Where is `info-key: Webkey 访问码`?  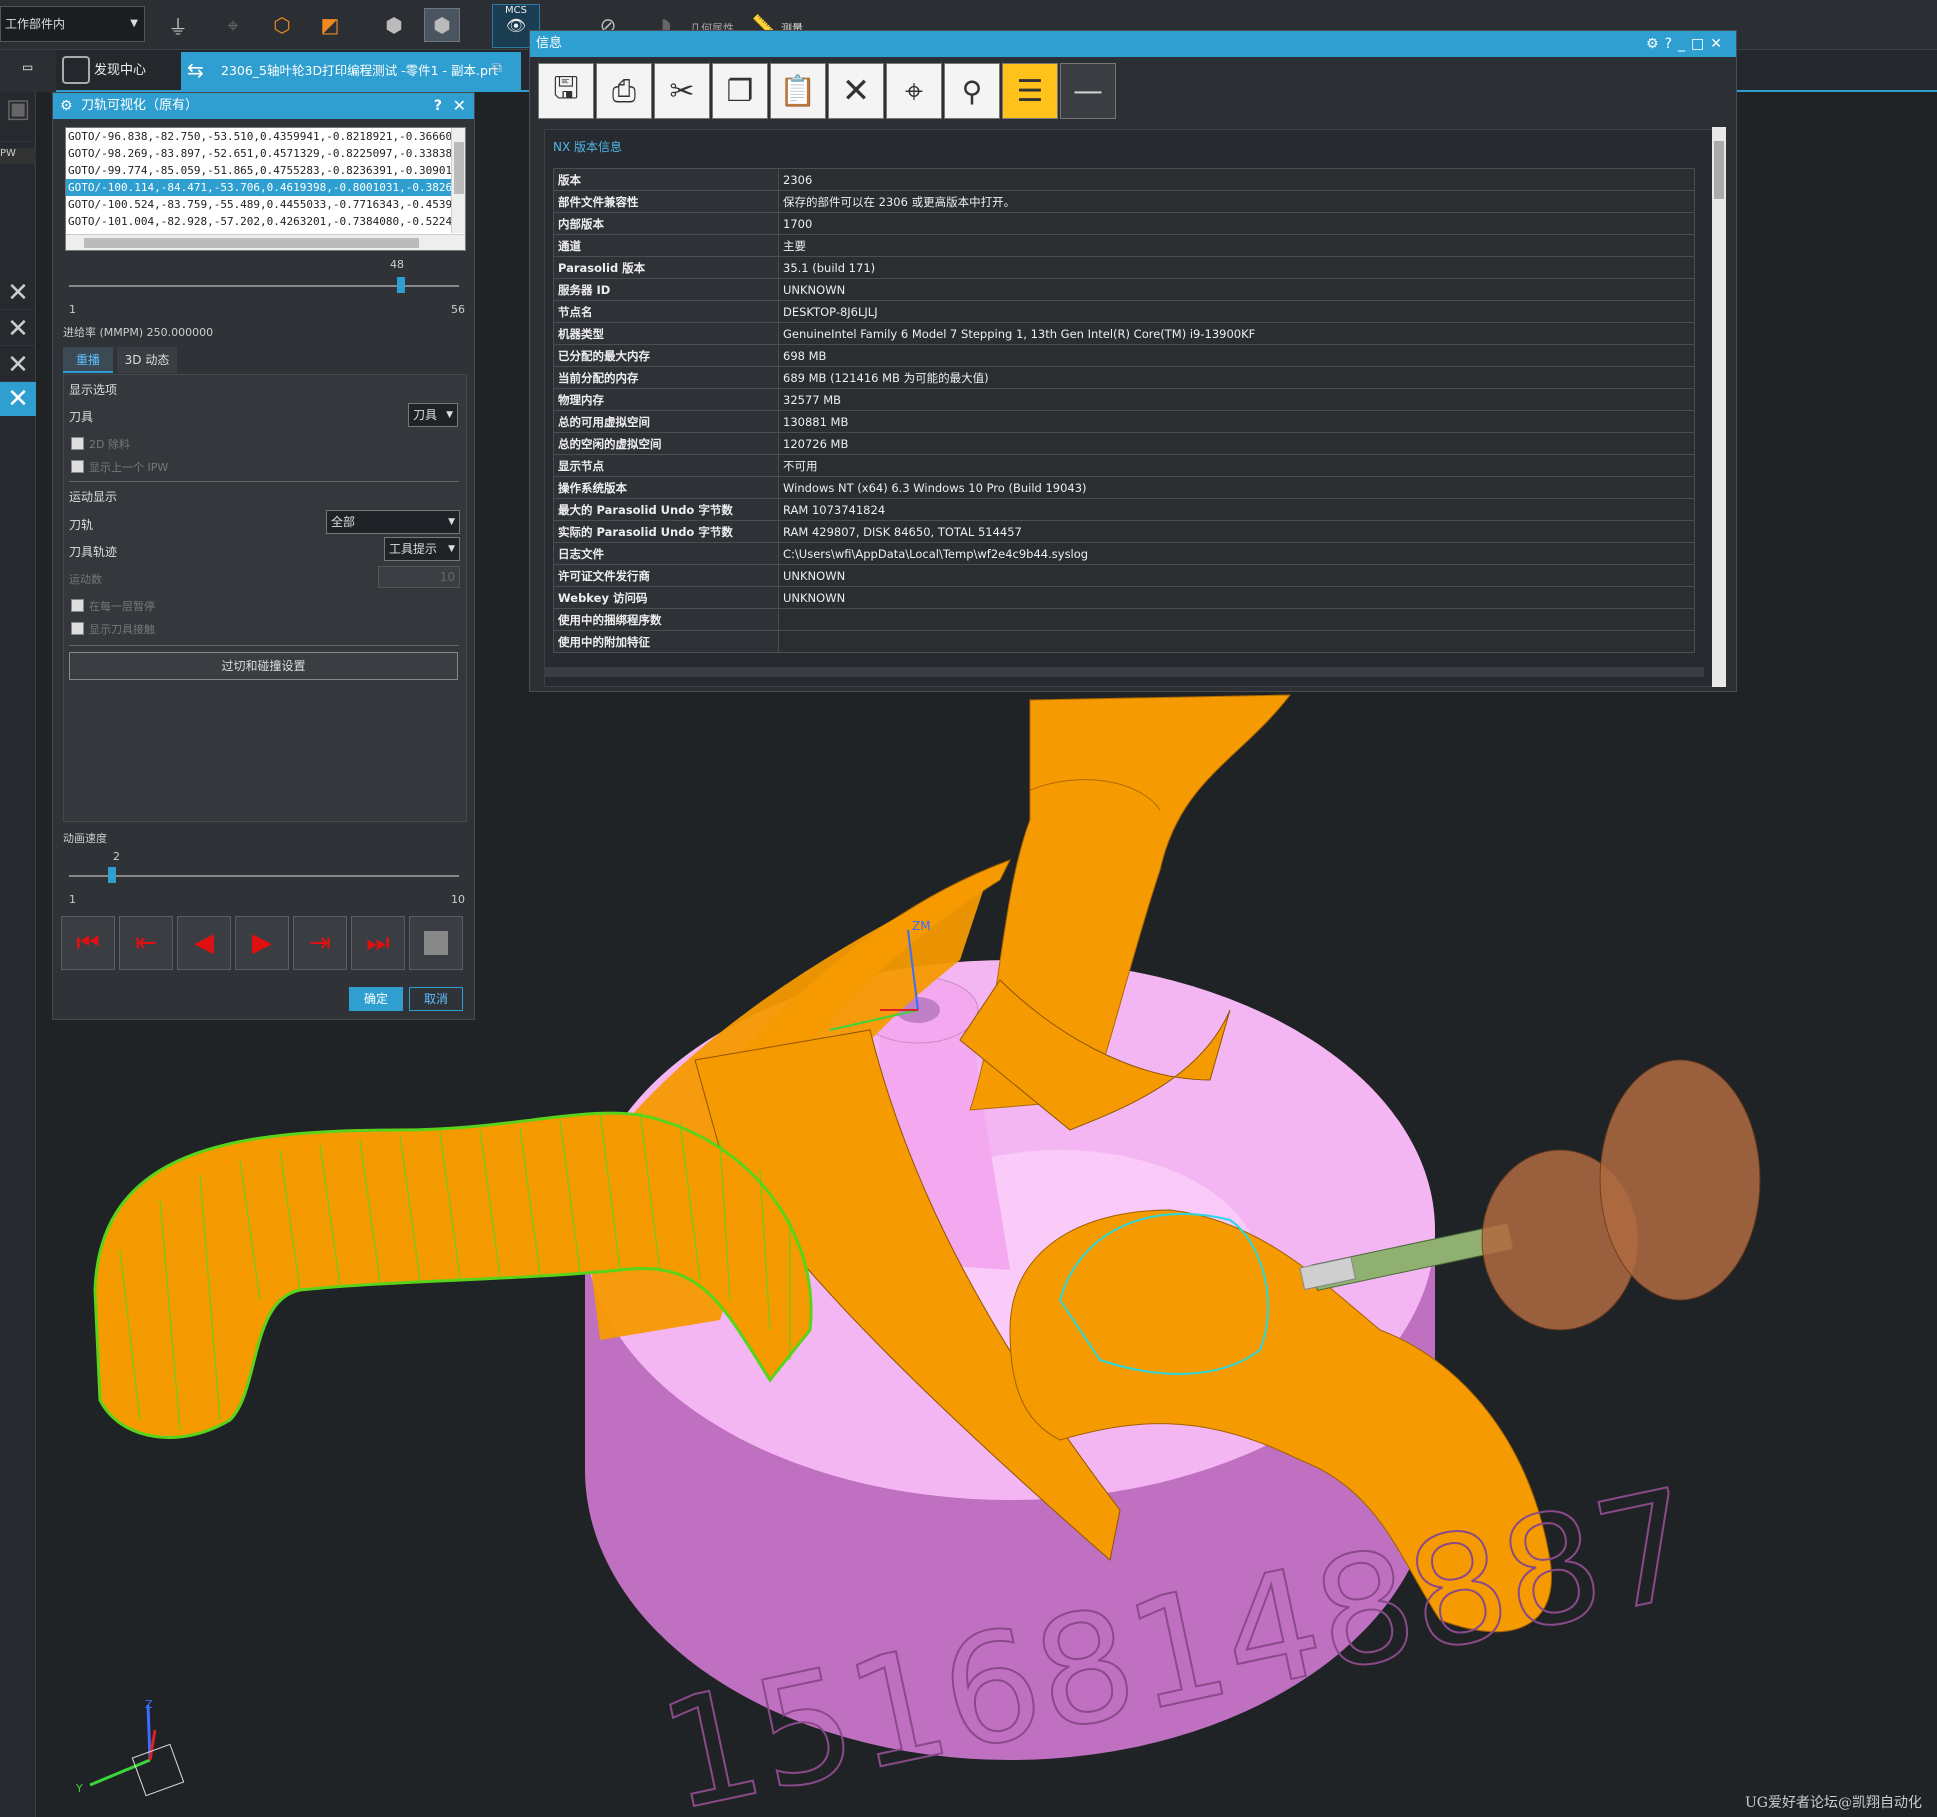 info-key: Webkey 访问码 is located at coordinates (666, 597).